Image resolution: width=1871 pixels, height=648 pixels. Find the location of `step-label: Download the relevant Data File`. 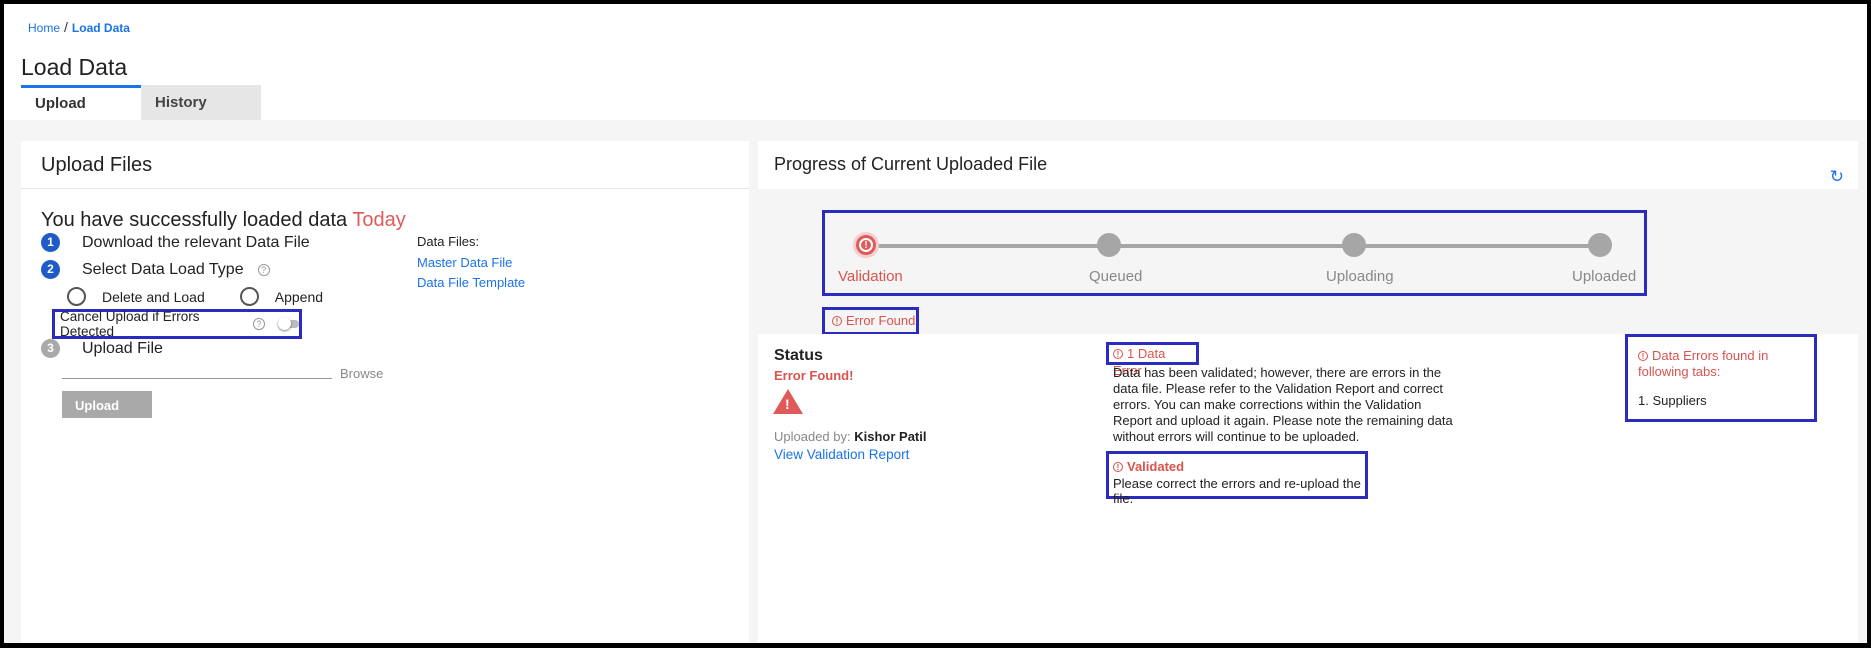

step-label: Download the relevant Data File is located at coordinates (196, 242).